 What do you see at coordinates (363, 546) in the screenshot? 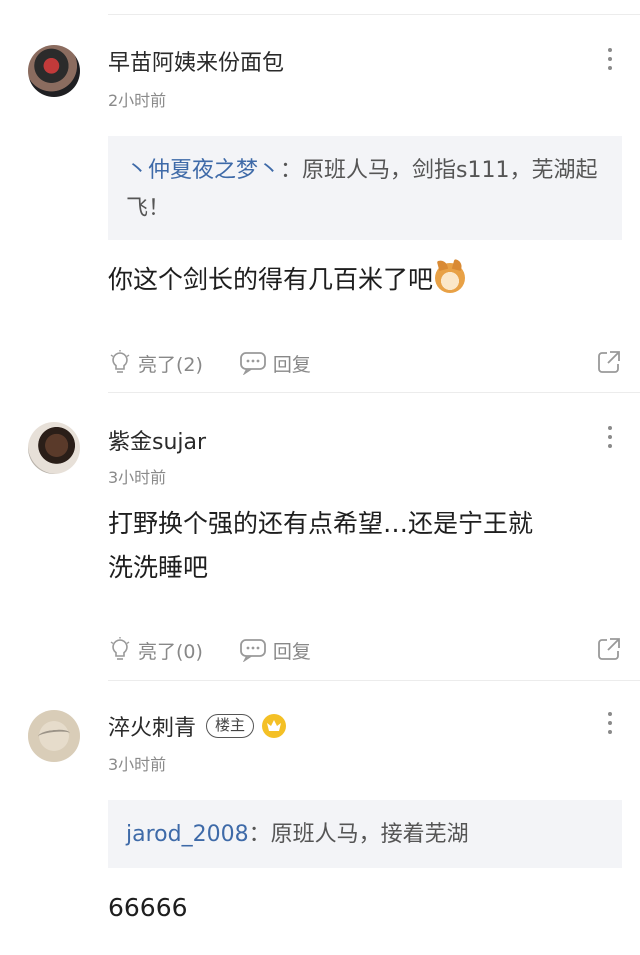
I see `comment-body: 打野换个强的还有点希望…还是宁王就 洗洗睡吧` at bounding box center [363, 546].